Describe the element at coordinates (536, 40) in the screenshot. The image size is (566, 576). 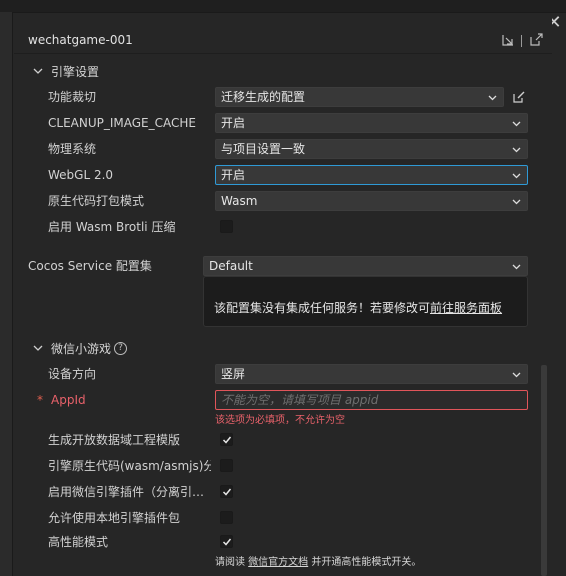
I see `external-link-icon` at that location.